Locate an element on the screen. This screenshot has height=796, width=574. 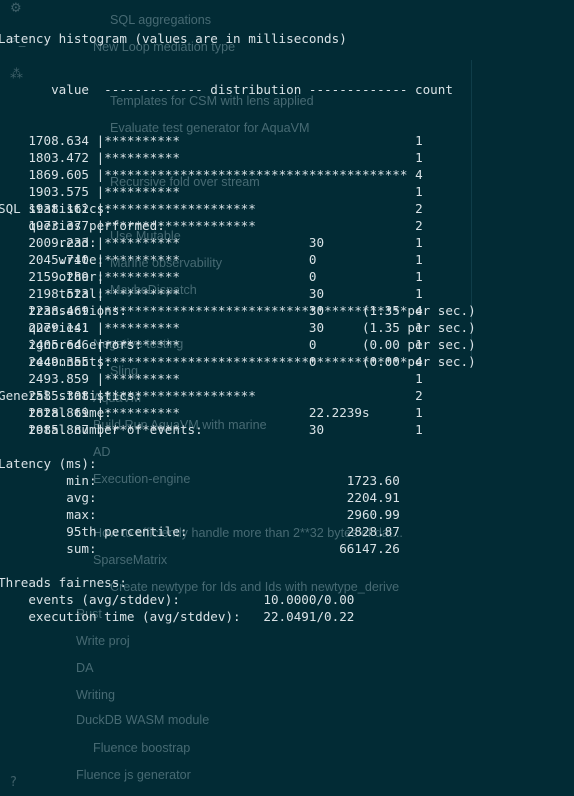
histogram-bar: **************************************** is located at coordinates (256, 174).